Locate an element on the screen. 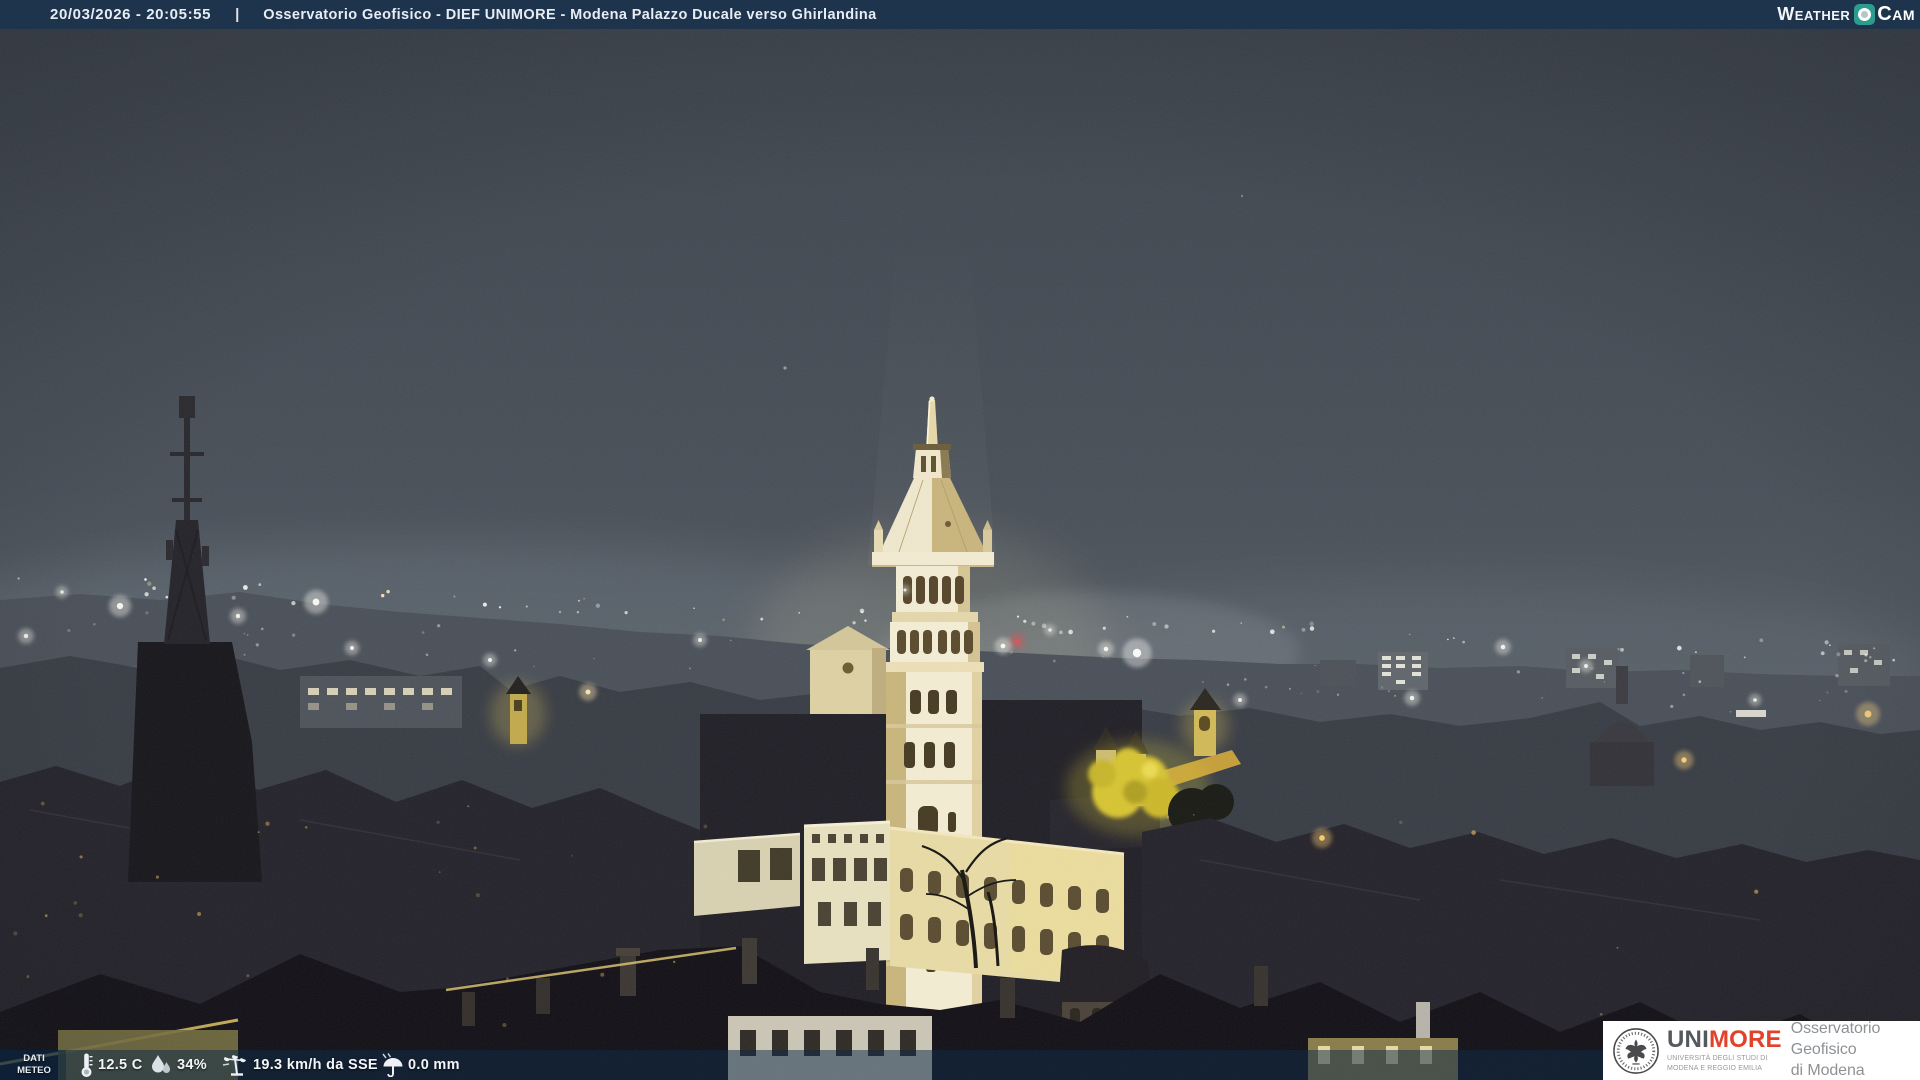  precipitation-metric: 0.0 mm is located at coordinates (420, 1065).